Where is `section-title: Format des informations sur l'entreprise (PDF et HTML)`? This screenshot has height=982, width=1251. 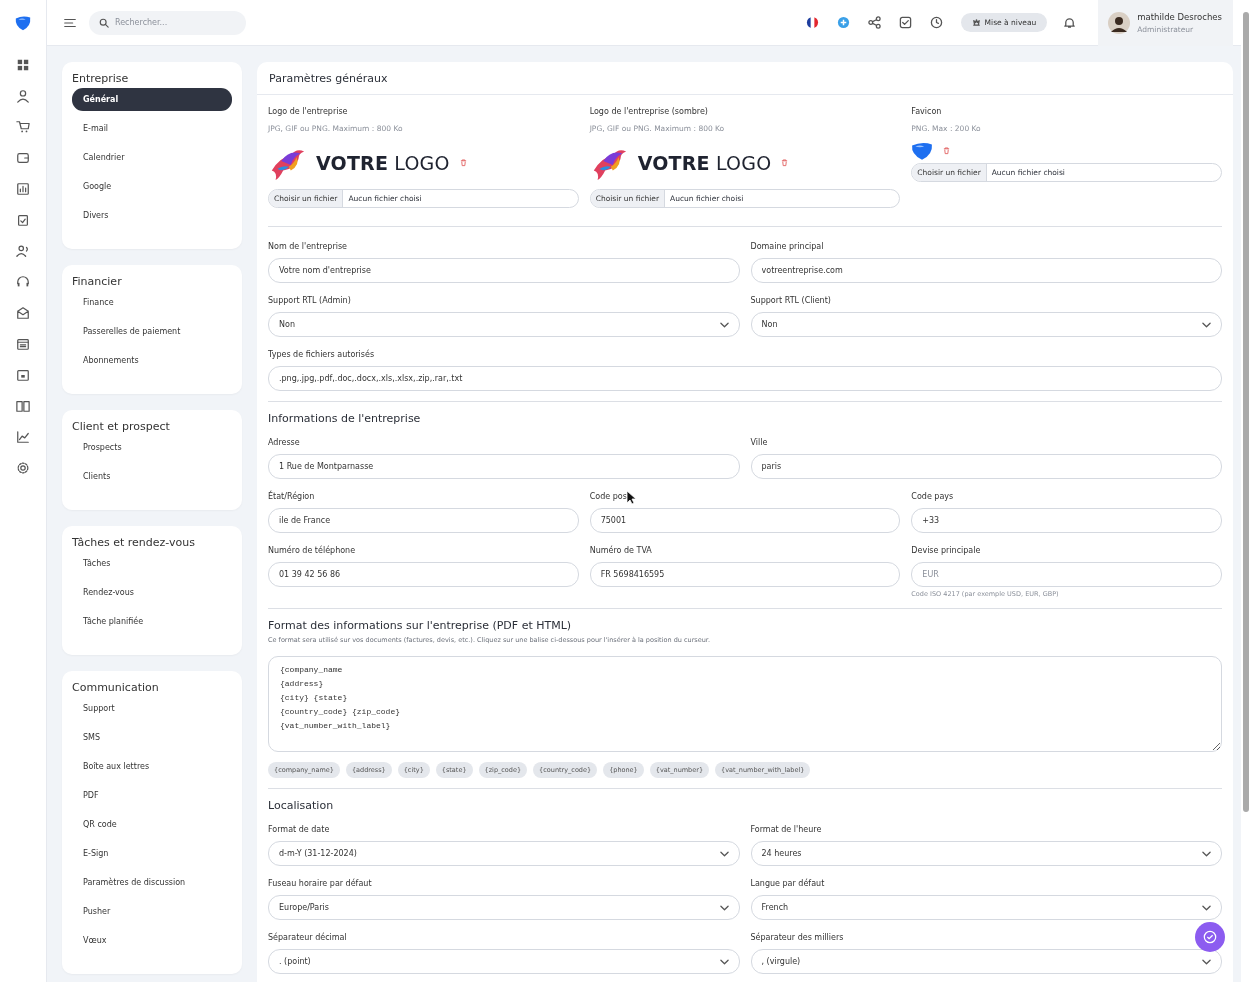 section-title: Format des informations sur l'entreprise (PDF et HTML) is located at coordinates (420, 625).